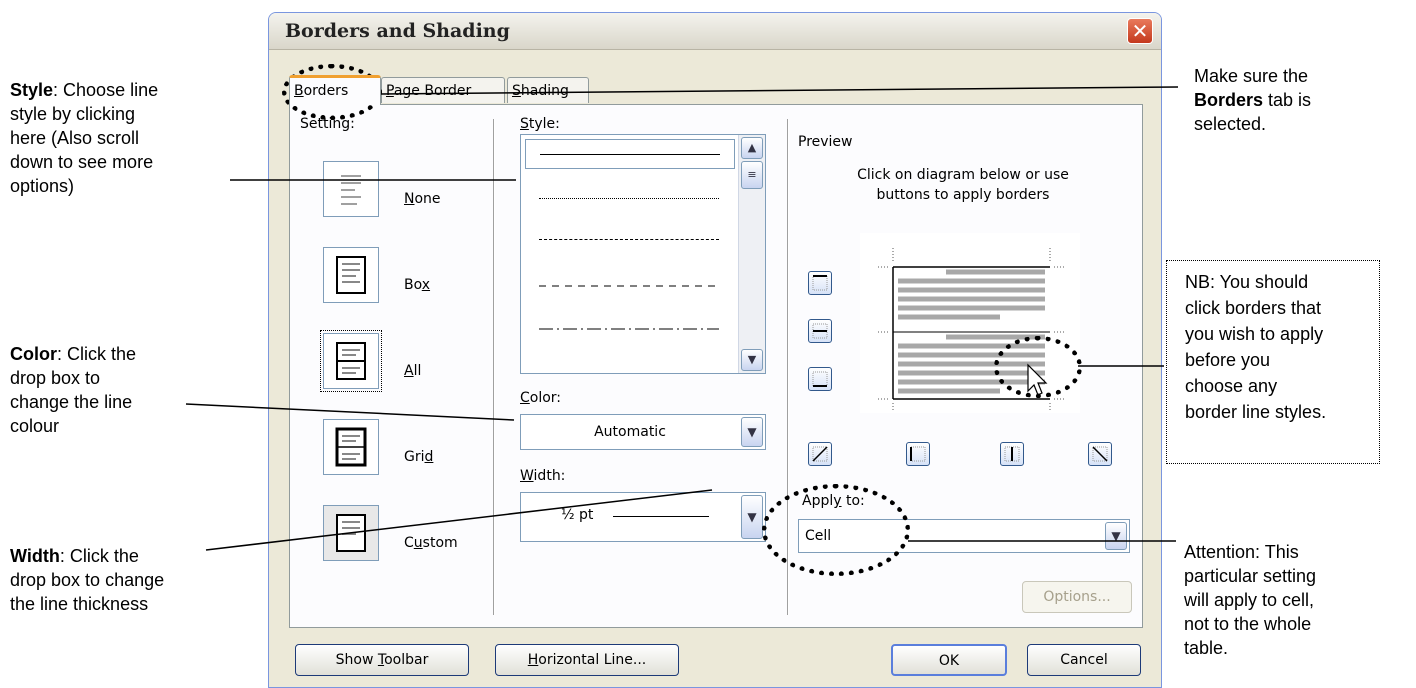  I want to click on color-callout-line, so click(350, 412).